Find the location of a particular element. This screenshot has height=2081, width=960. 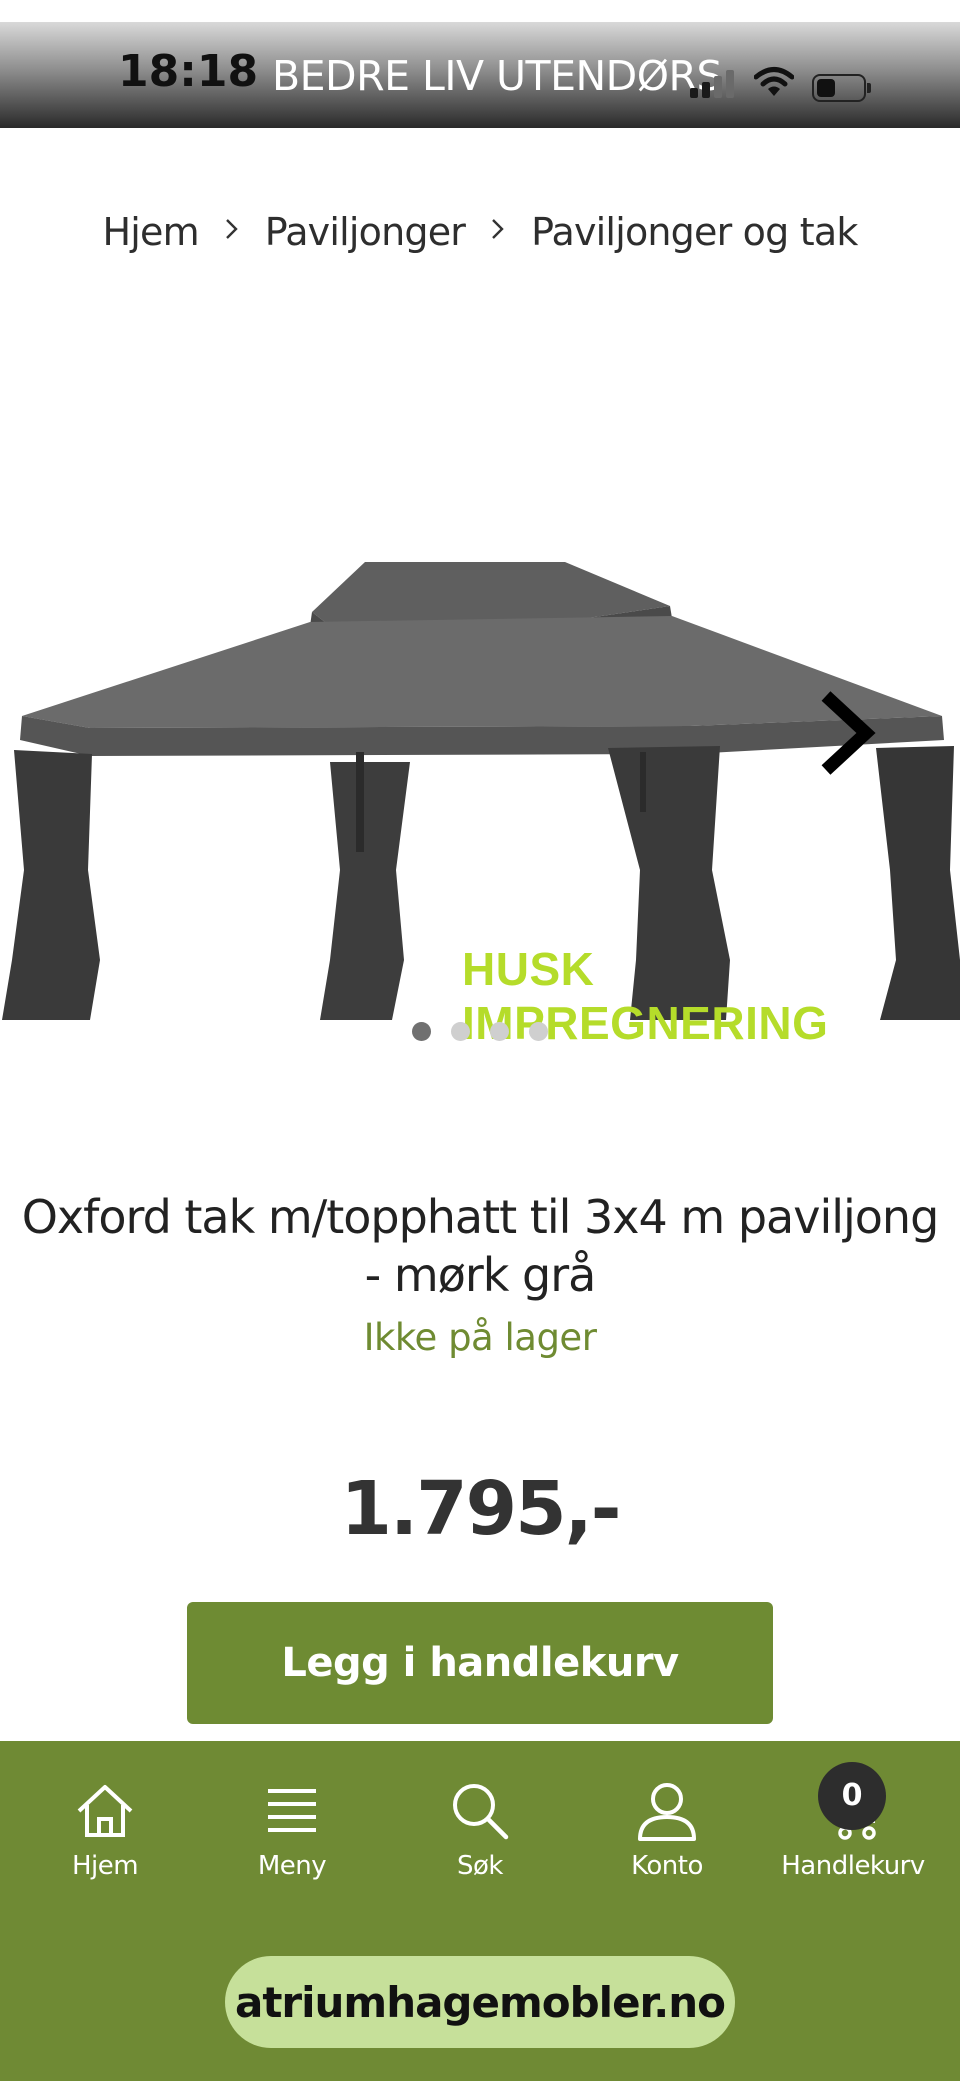

status-title: BEDRE LIV UTENDØRS is located at coordinates (497, 76).